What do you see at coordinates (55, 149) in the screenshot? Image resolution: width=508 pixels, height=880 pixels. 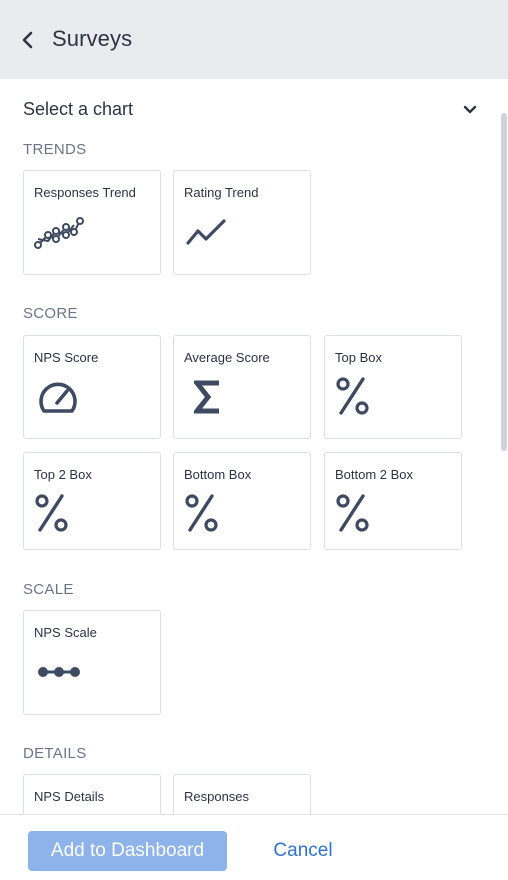 I see `section-title-trends: TRENDS` at bounding box center [55, 149].